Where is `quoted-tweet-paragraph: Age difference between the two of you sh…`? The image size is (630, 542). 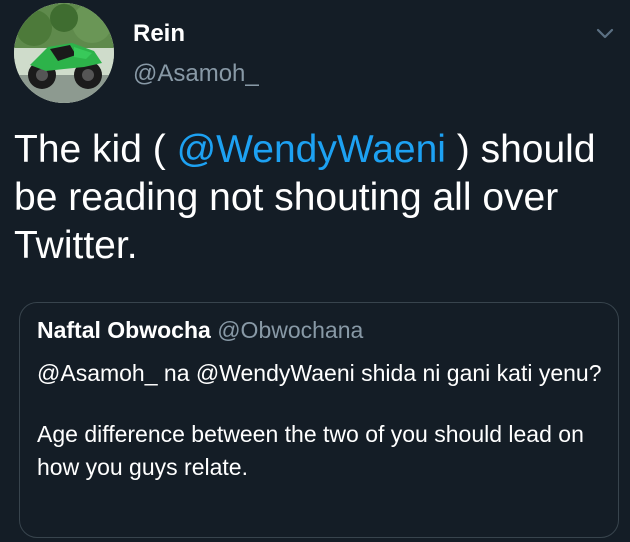
quoted-tweet-paragraph: Age difference between the two of you sh… is located at coordinates (310, 450).